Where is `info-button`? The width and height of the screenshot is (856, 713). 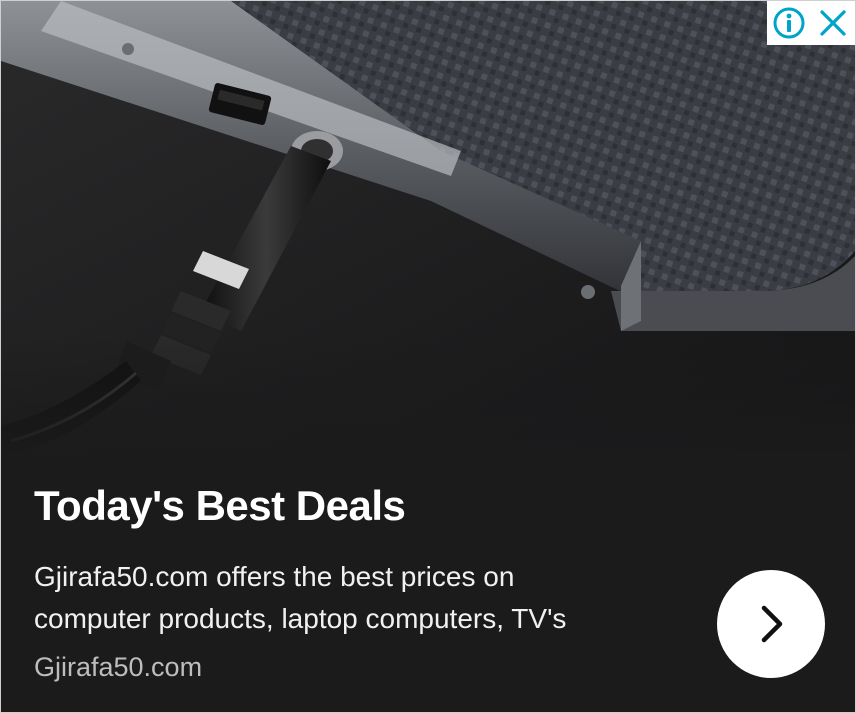 info-button is located at coordinates (789, 23).